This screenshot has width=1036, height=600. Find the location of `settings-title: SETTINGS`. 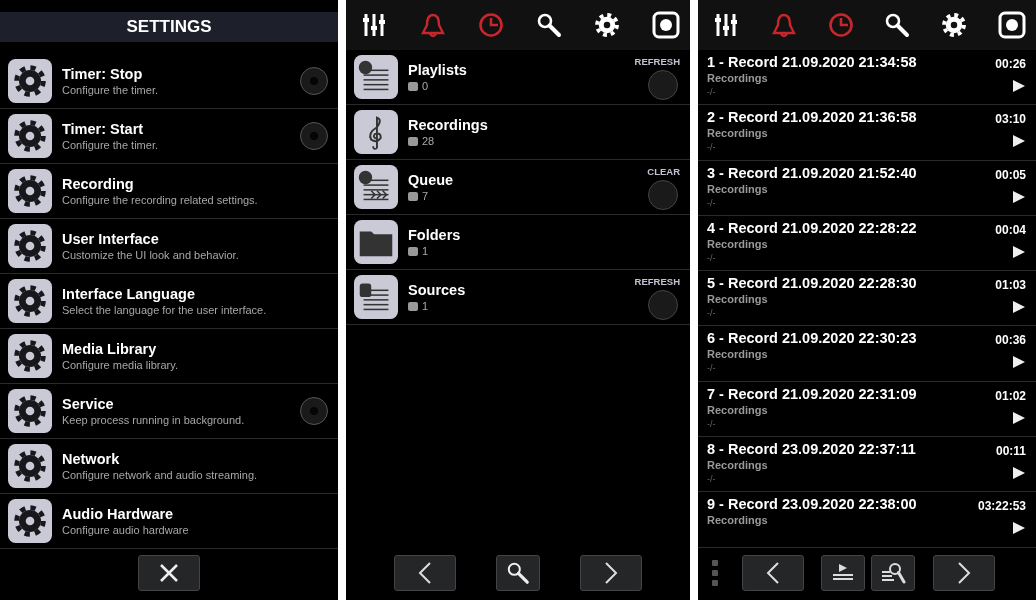

settings-title: SETTINGS is located at coordinates (169, 27).